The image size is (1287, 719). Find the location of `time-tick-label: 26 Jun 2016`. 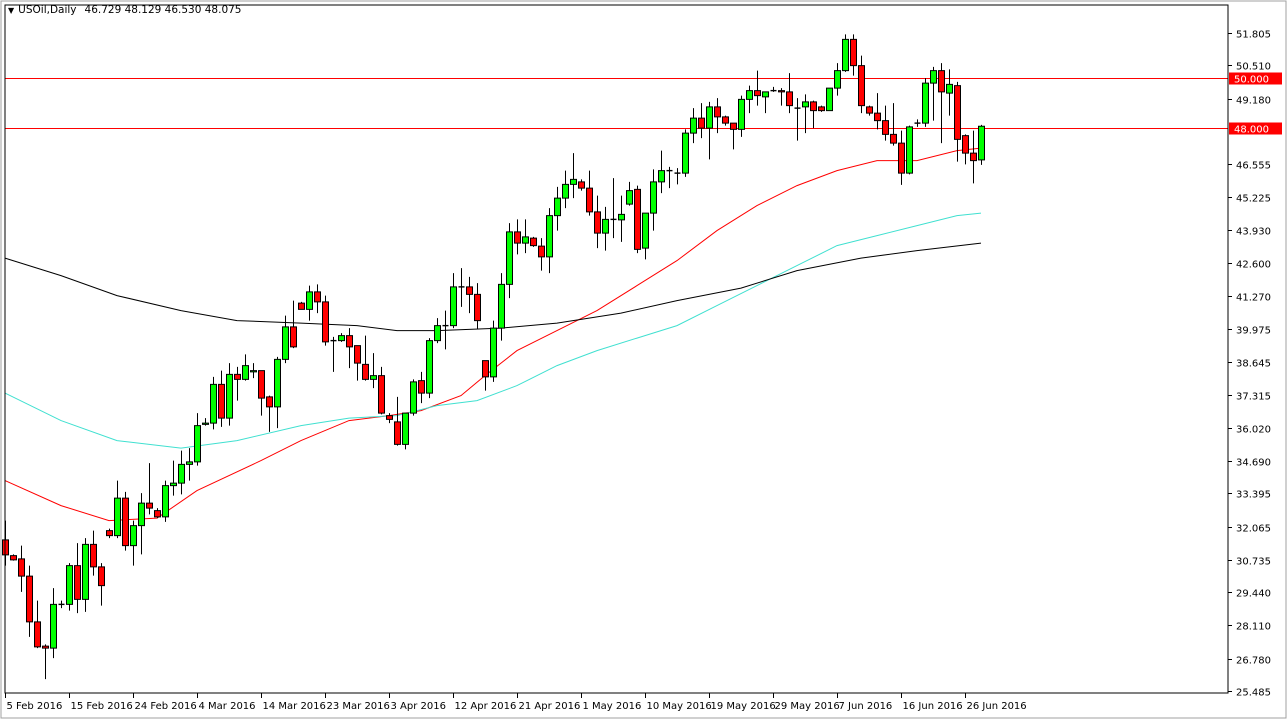

time-tick-label: 26 Jun 2016 is located at coordinates (997, 706).